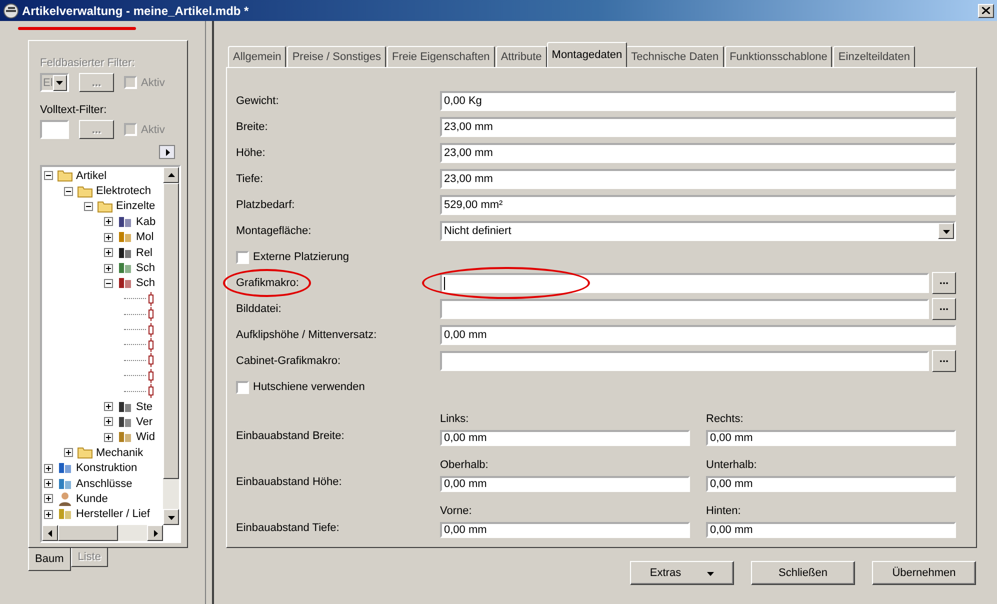 The width and height of the screenshot is (997, 604). What do you see at coordinates (144, 252) in the screenshot?
I see `tree-item: Rel` at bounding box center [144, 252].